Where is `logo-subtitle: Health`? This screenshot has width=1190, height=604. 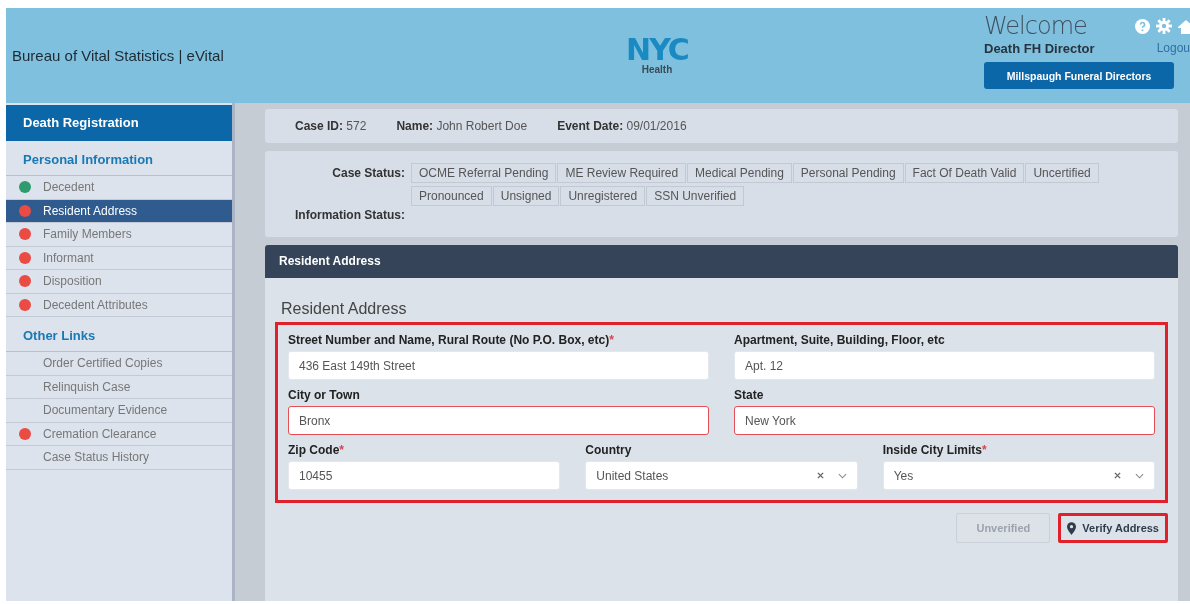
logo-subtitle: Health is located at coordinates (657, 69).